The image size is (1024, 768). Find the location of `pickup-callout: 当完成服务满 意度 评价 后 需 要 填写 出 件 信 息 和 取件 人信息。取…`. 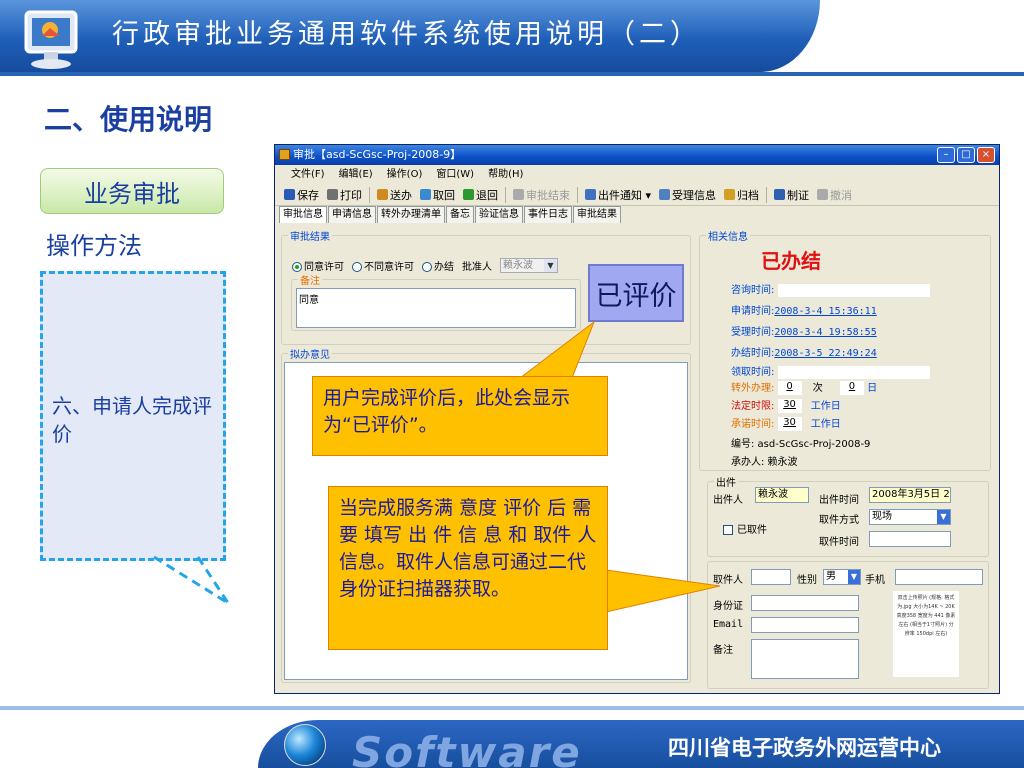

pickup-callout: 当完成服务满 意度 评价 后 需 要 填写 出 件 信 息 和 取件 人信息。取… is located at coordinates (468, 568).